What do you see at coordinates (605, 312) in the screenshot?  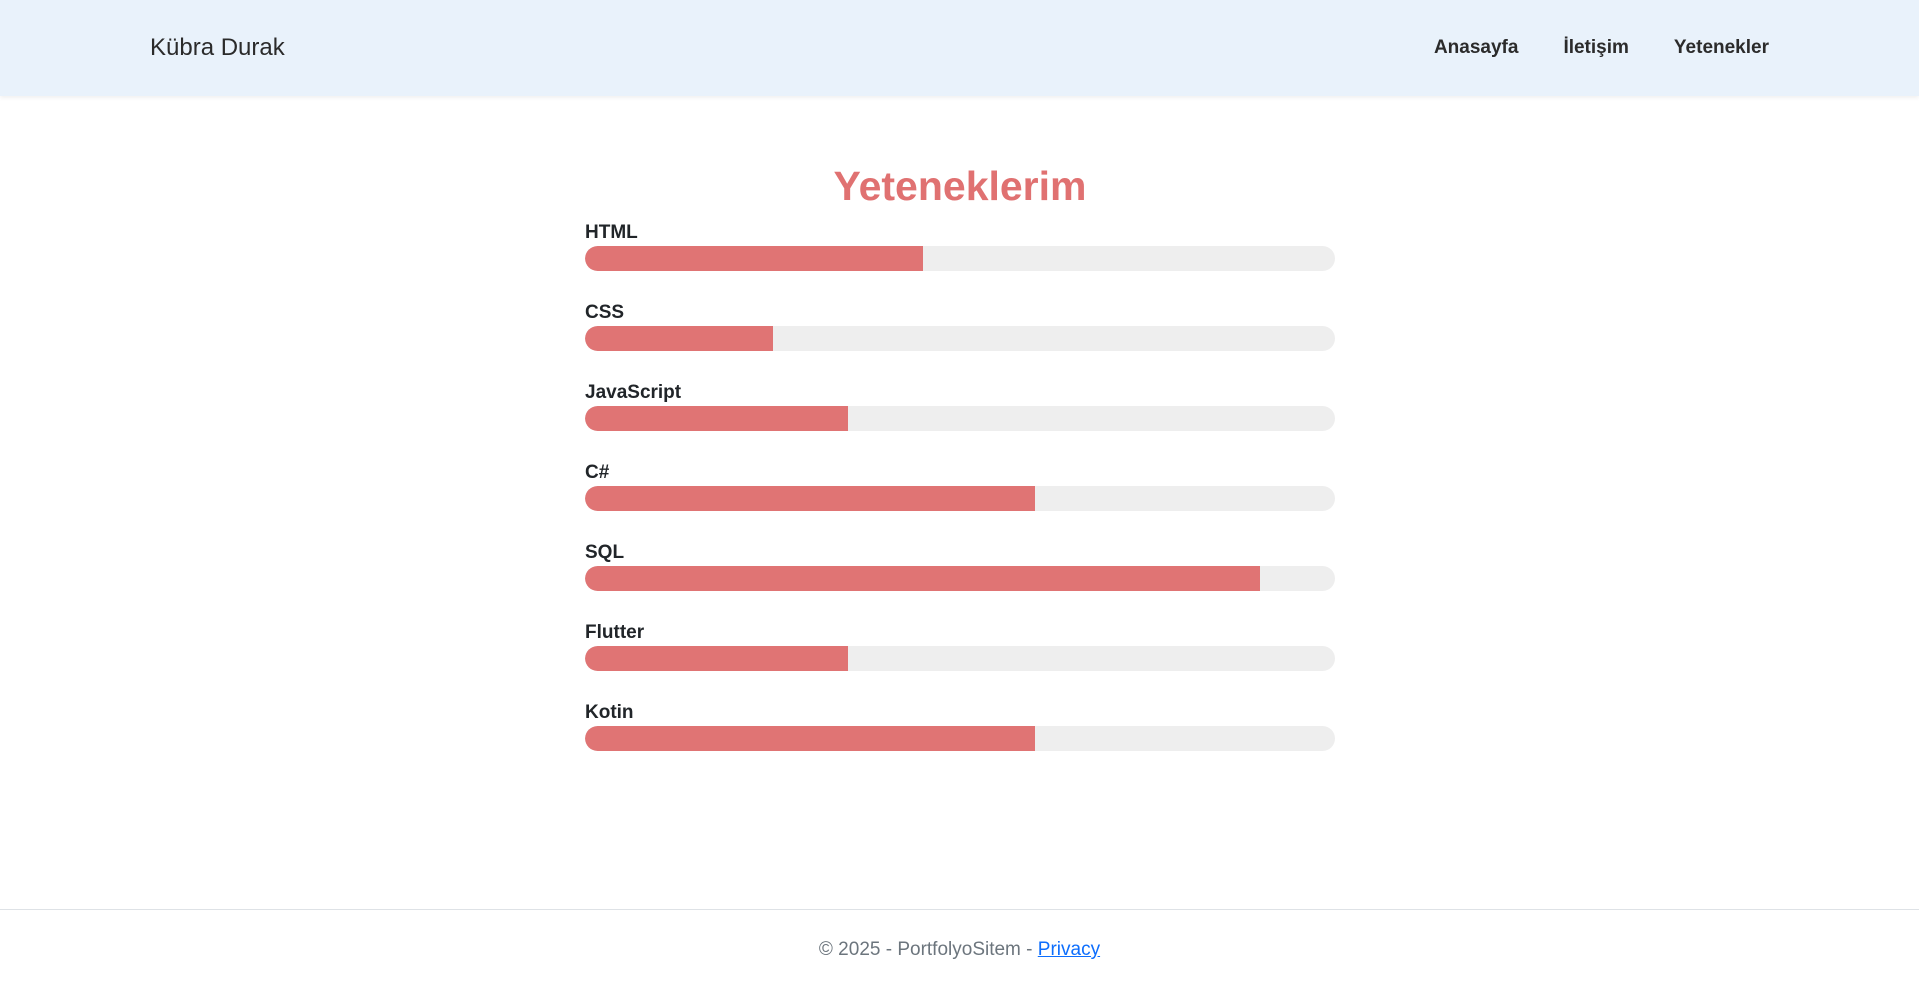 I see `skill-name: CSS` at bounding box center [605, 312].